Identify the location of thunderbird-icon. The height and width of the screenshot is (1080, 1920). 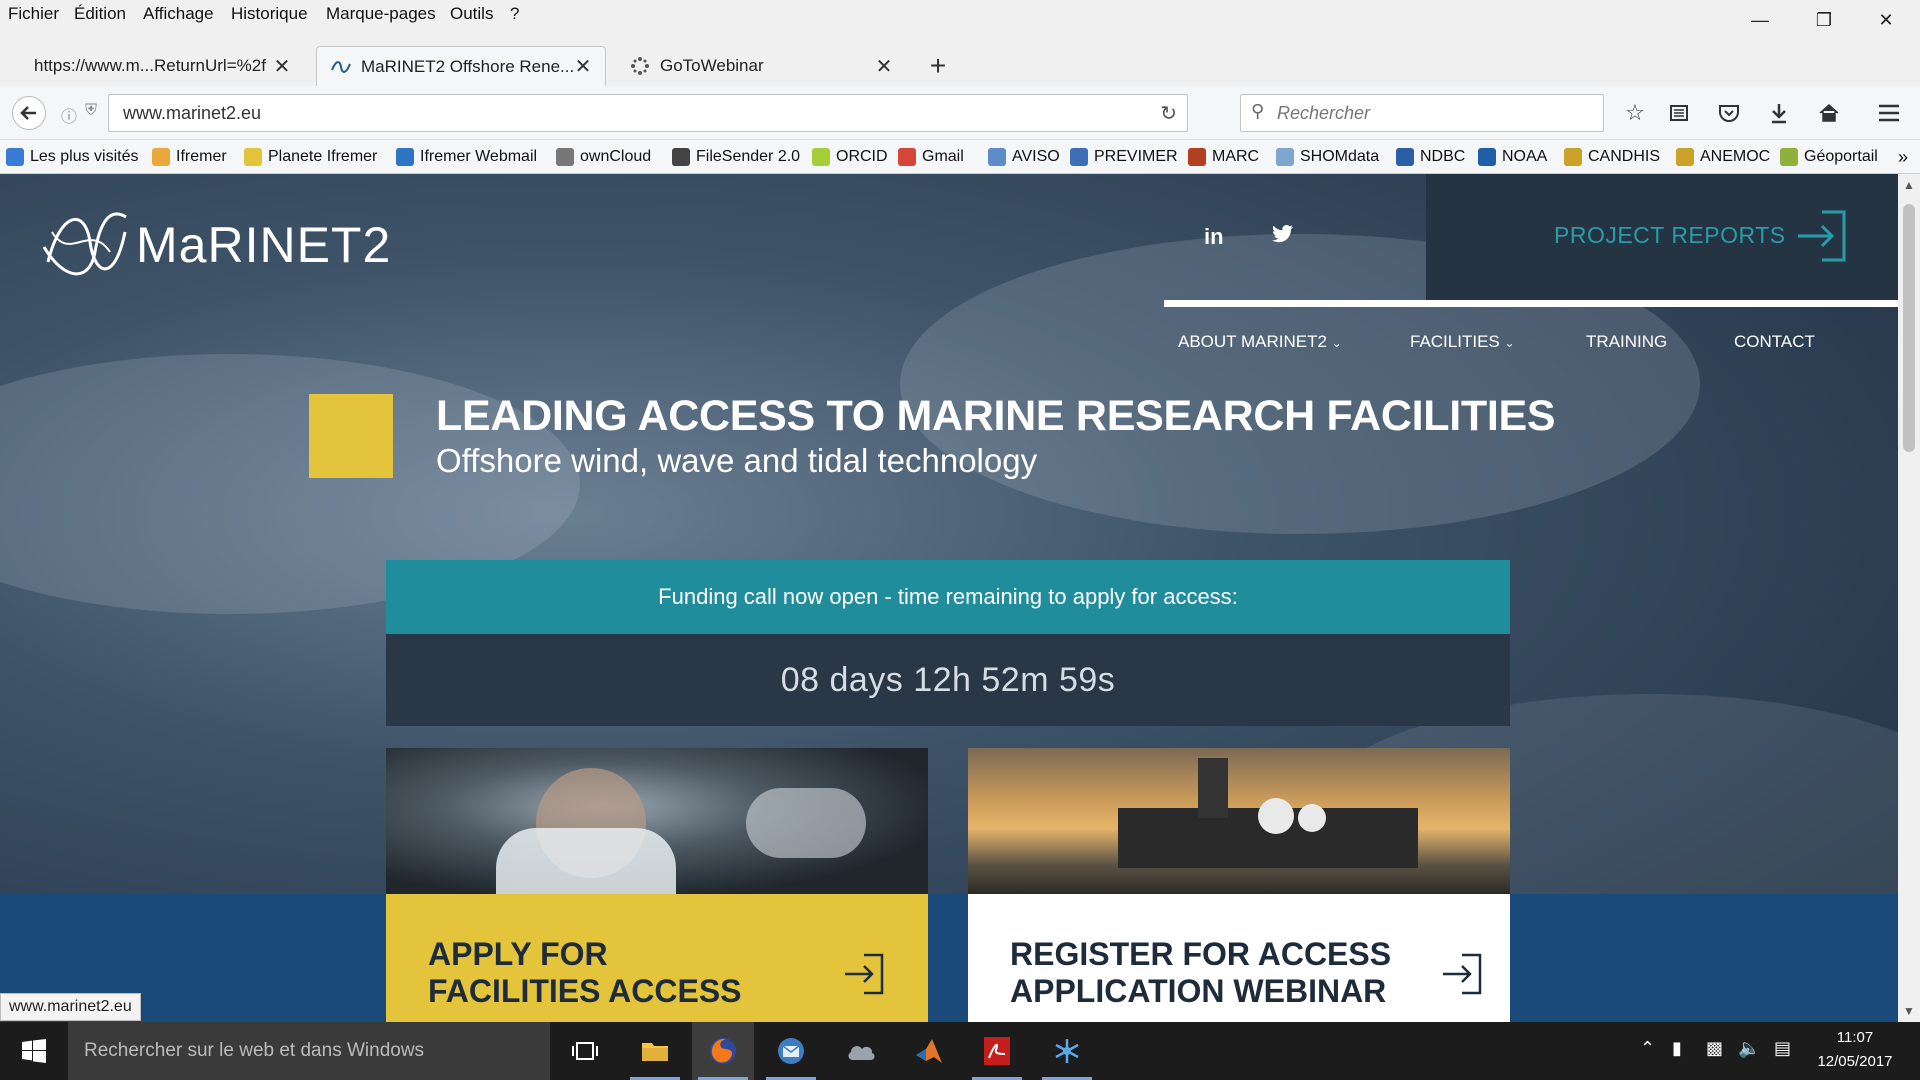
(791, 1051).